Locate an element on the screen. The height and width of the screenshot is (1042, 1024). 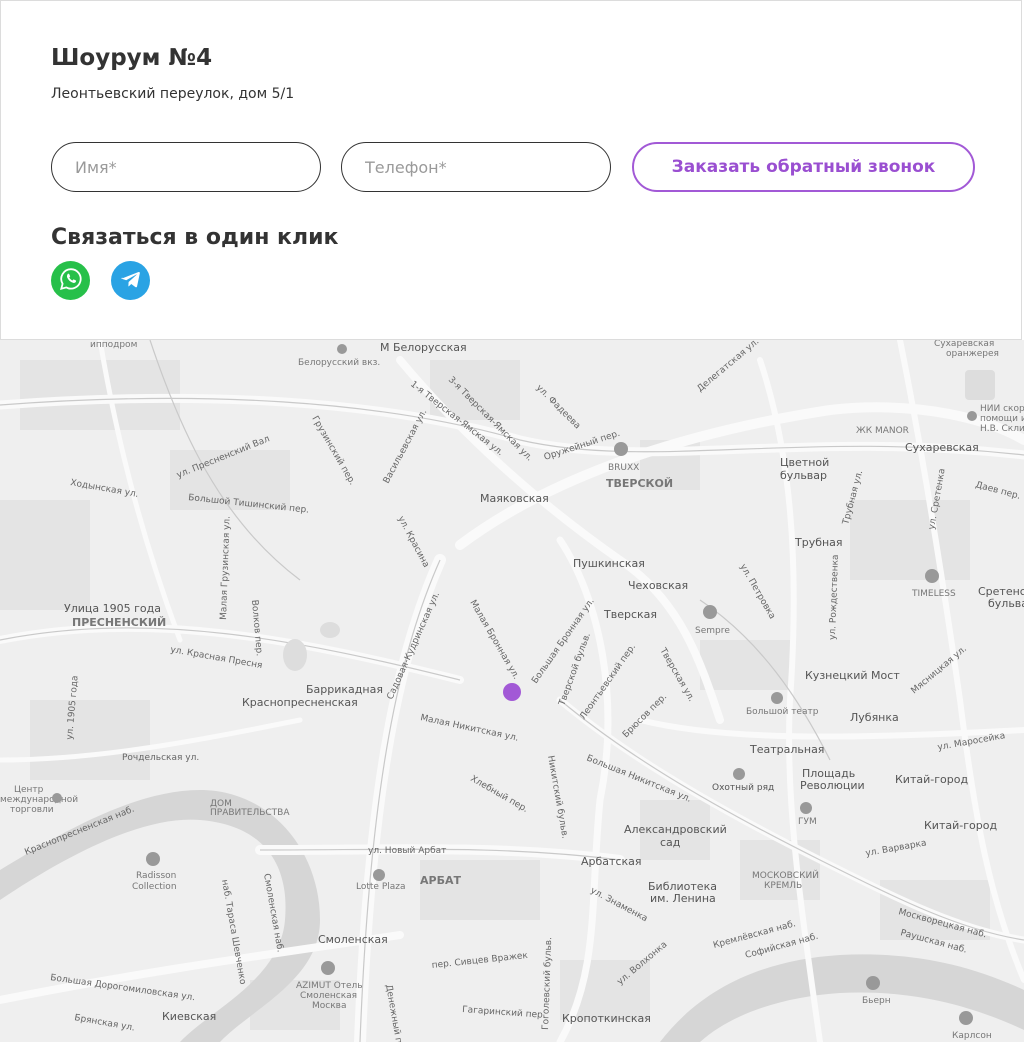
metro-label: Революции is located at coordinates (832, 785).